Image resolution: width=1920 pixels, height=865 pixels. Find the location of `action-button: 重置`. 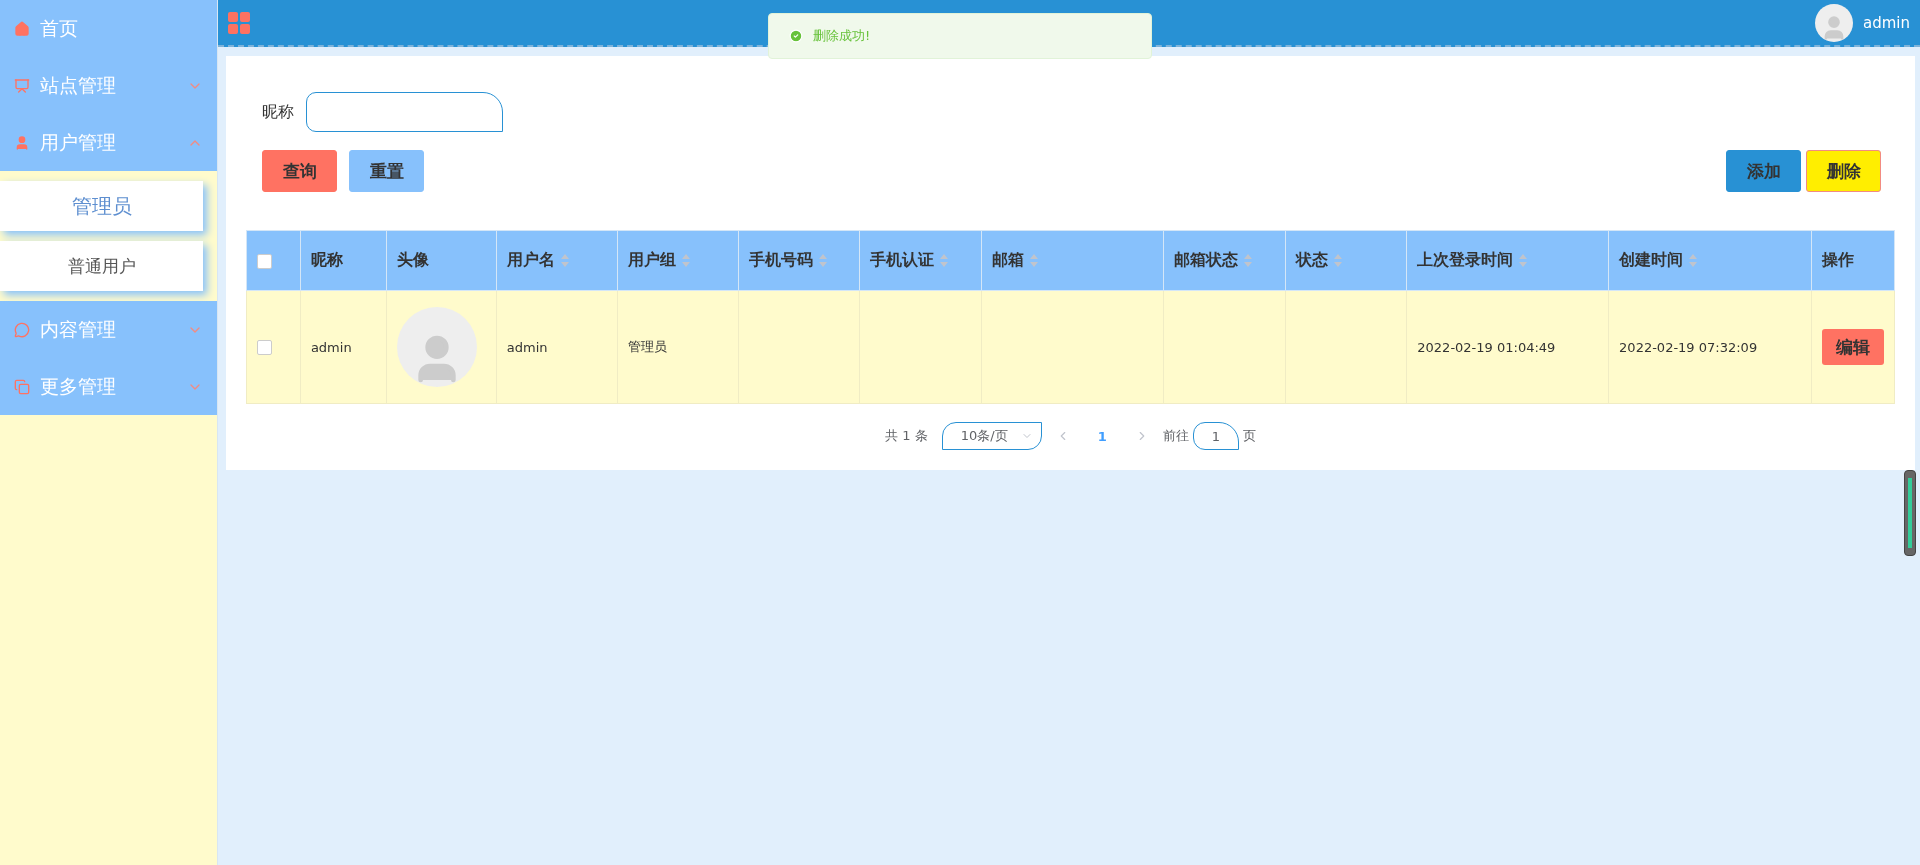

action-button: 重置 is located at coordinates (386, 171).